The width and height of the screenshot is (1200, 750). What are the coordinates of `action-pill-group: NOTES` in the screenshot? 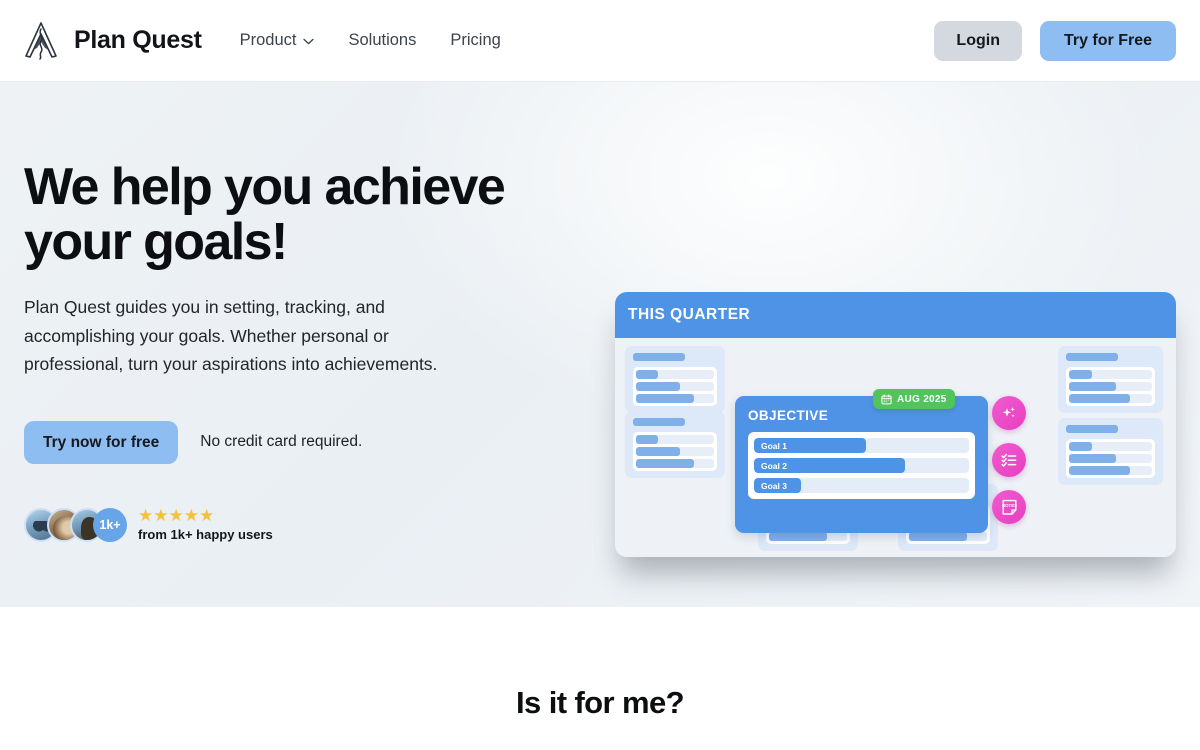 It's located at (1009, 460).